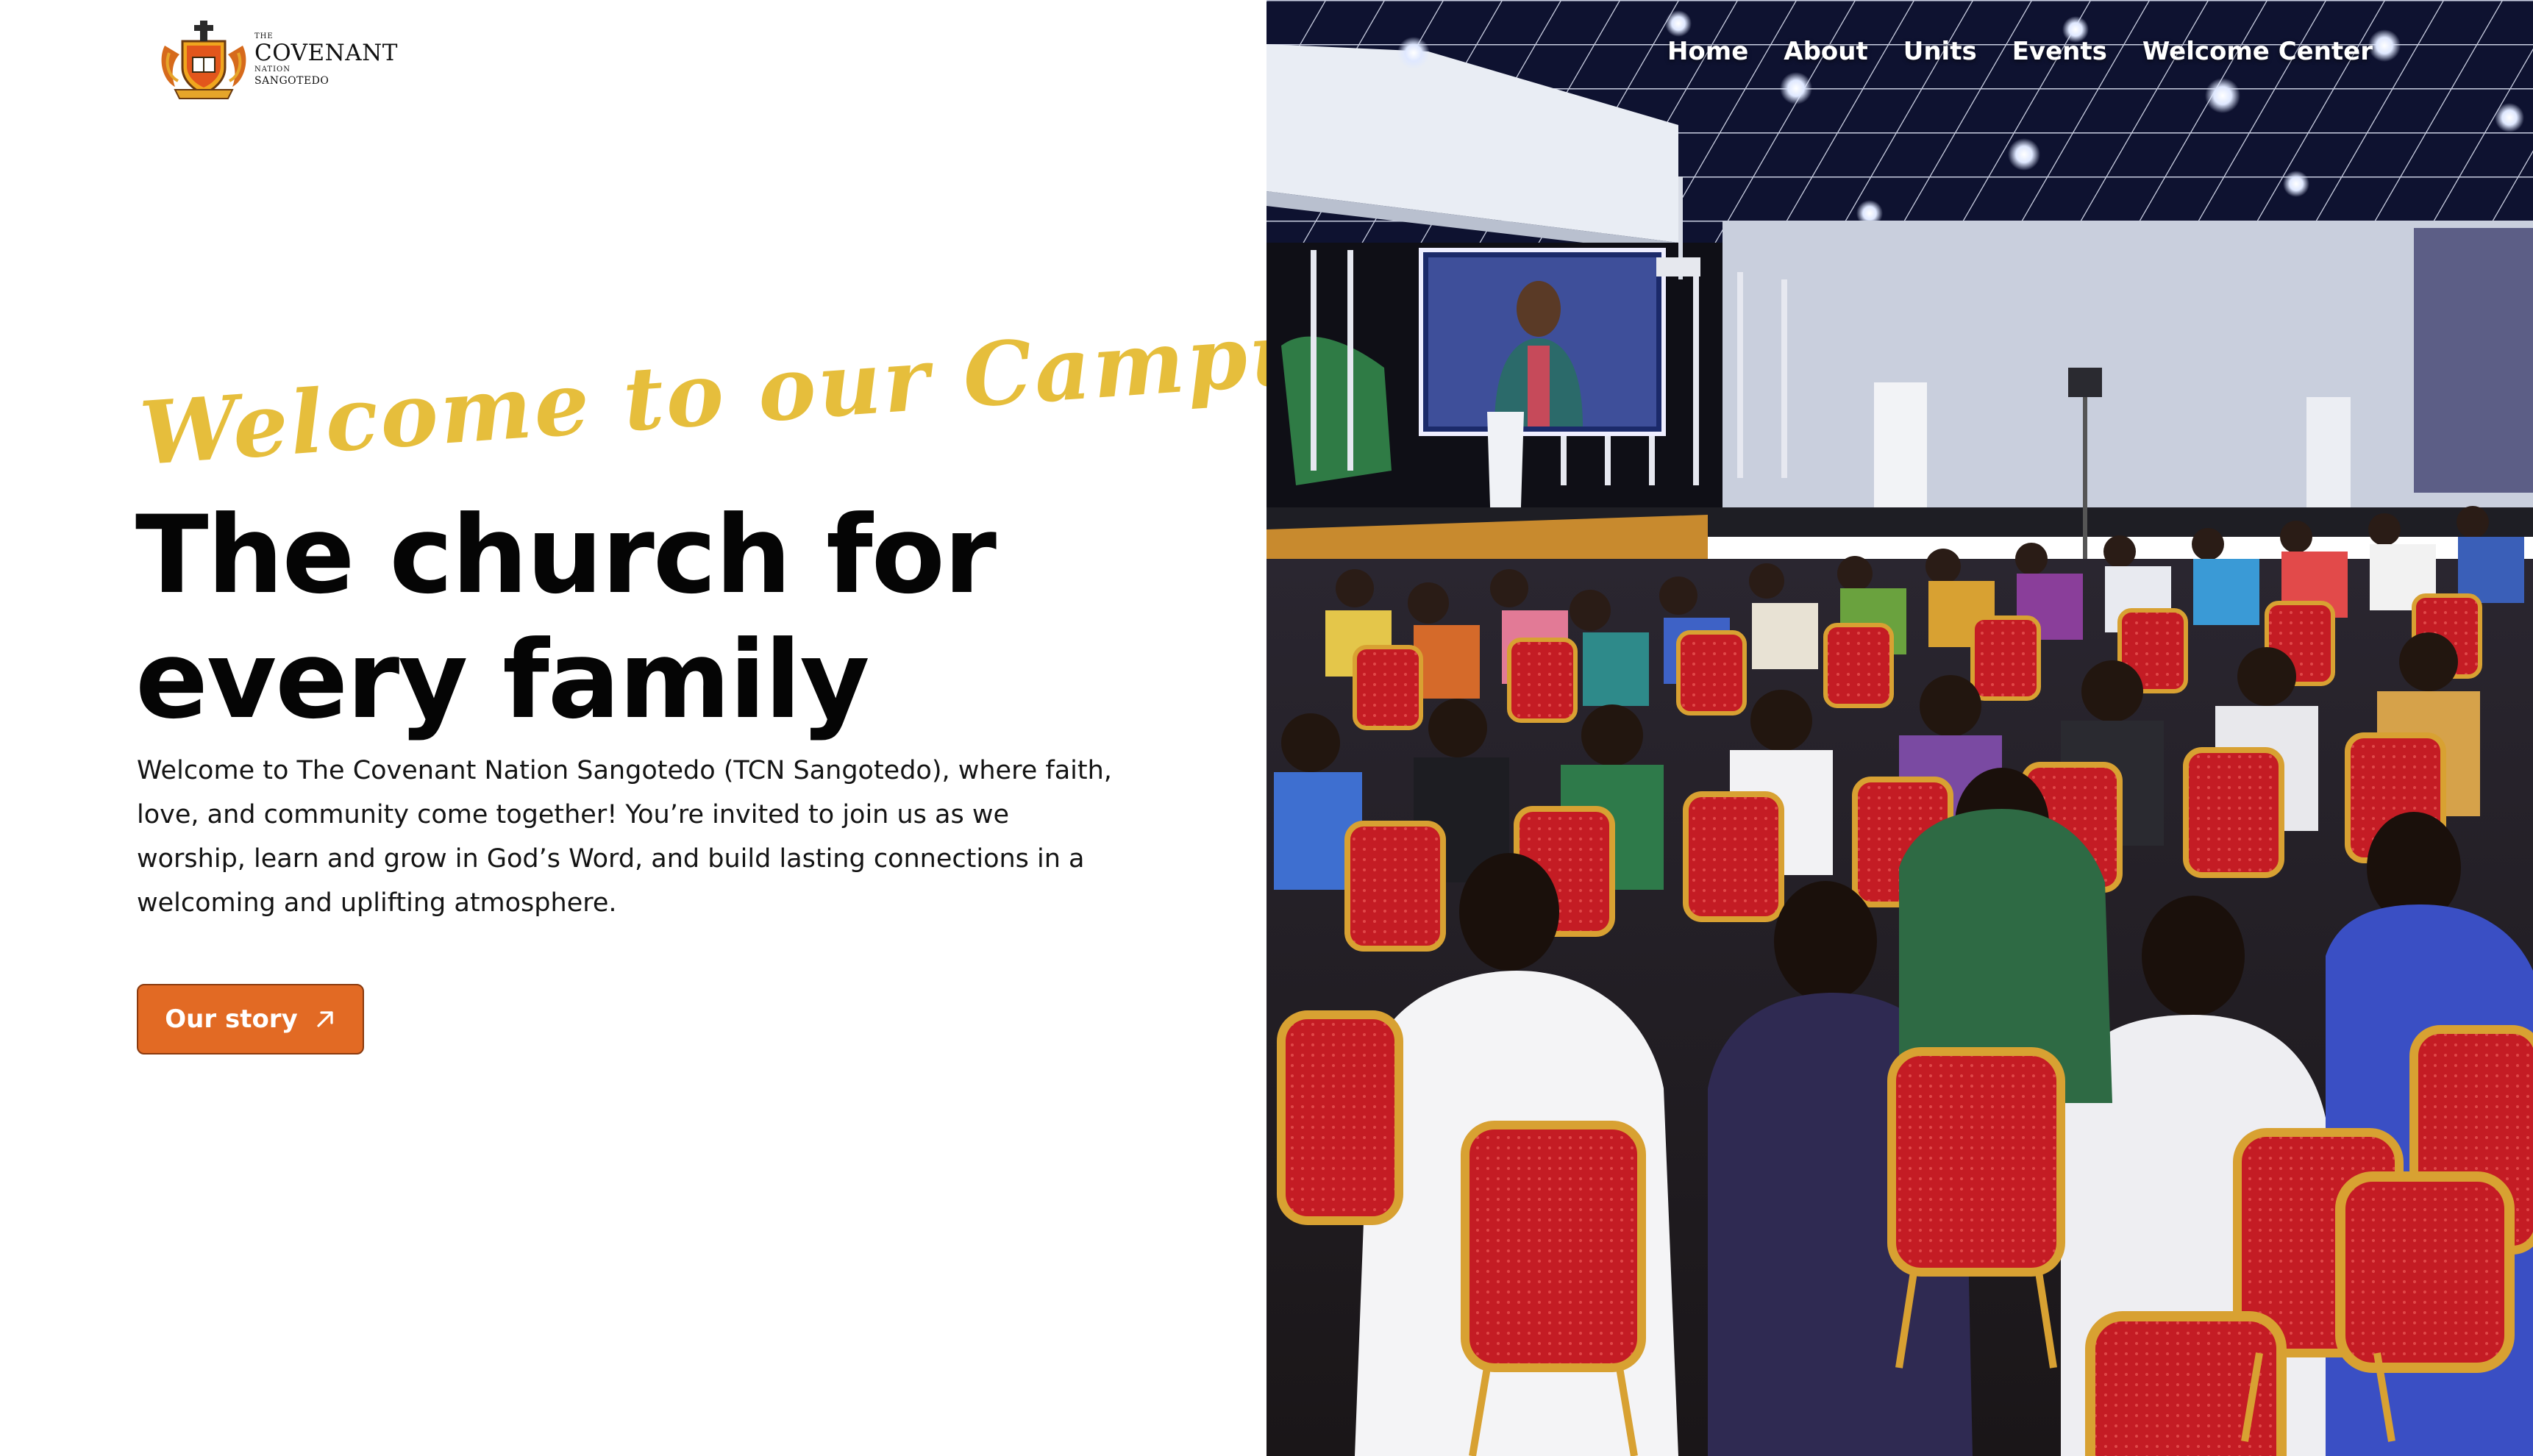  I want to click on nav-events: Events, so click(2059, 51).